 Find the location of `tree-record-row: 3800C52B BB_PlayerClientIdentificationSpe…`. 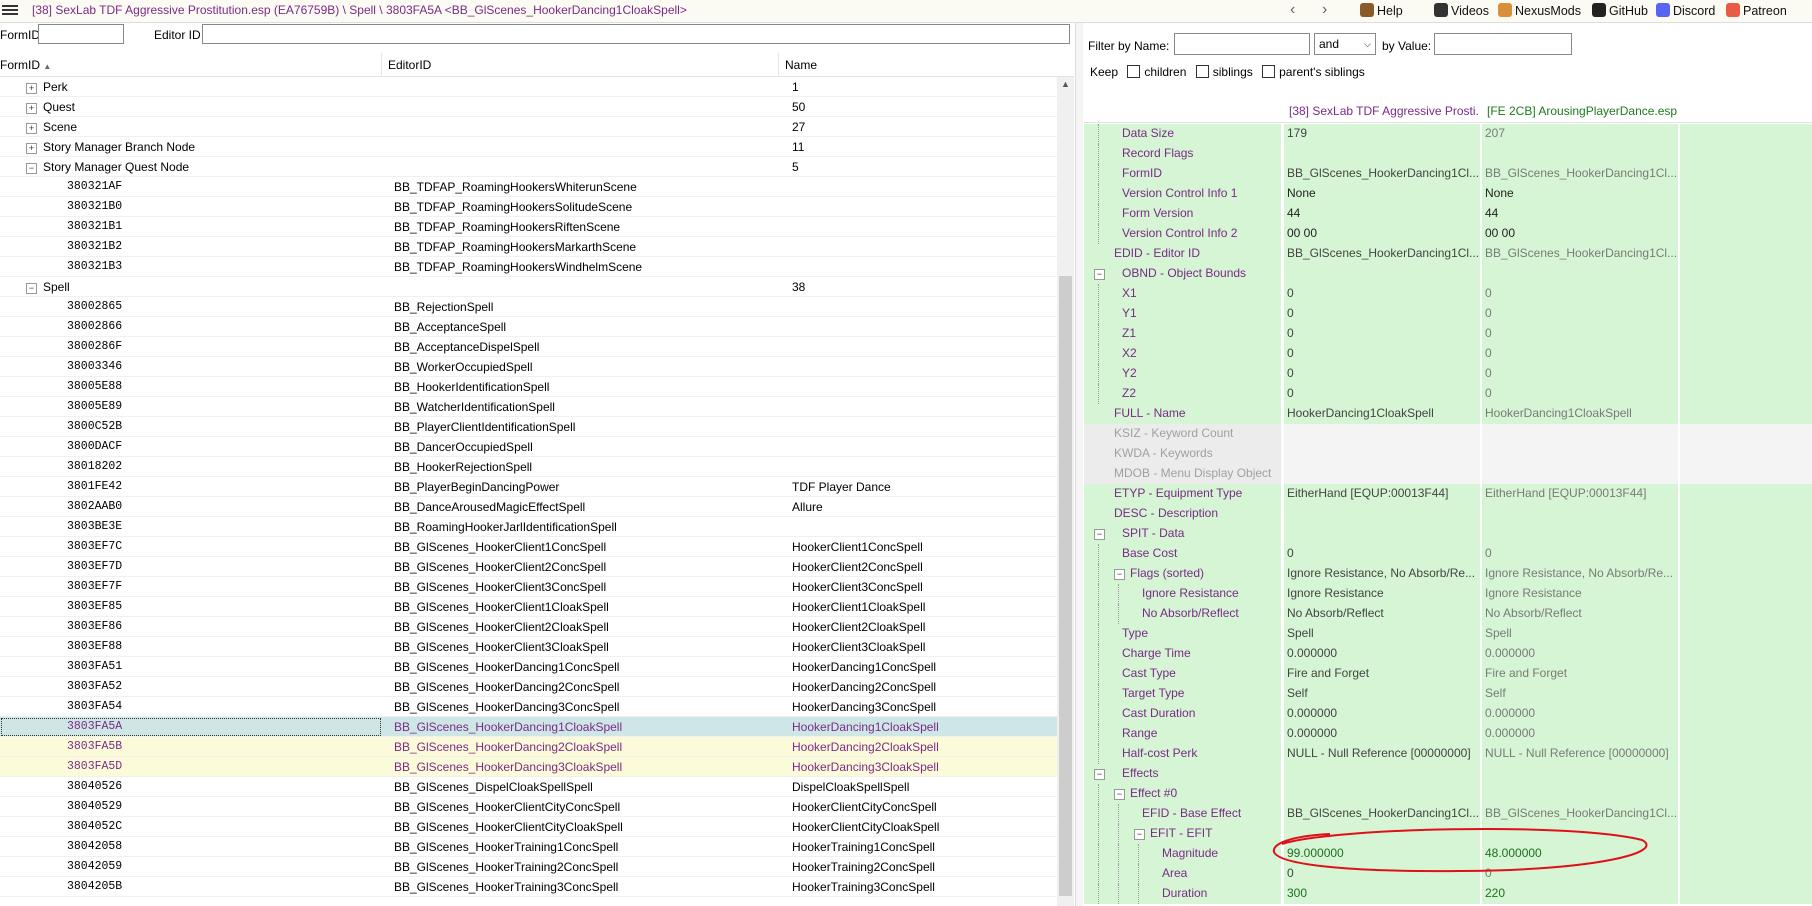

tree-record-row: 3800C52B BB_PlayerClientIdentificationSpe… is located at coordinates (528, 427).